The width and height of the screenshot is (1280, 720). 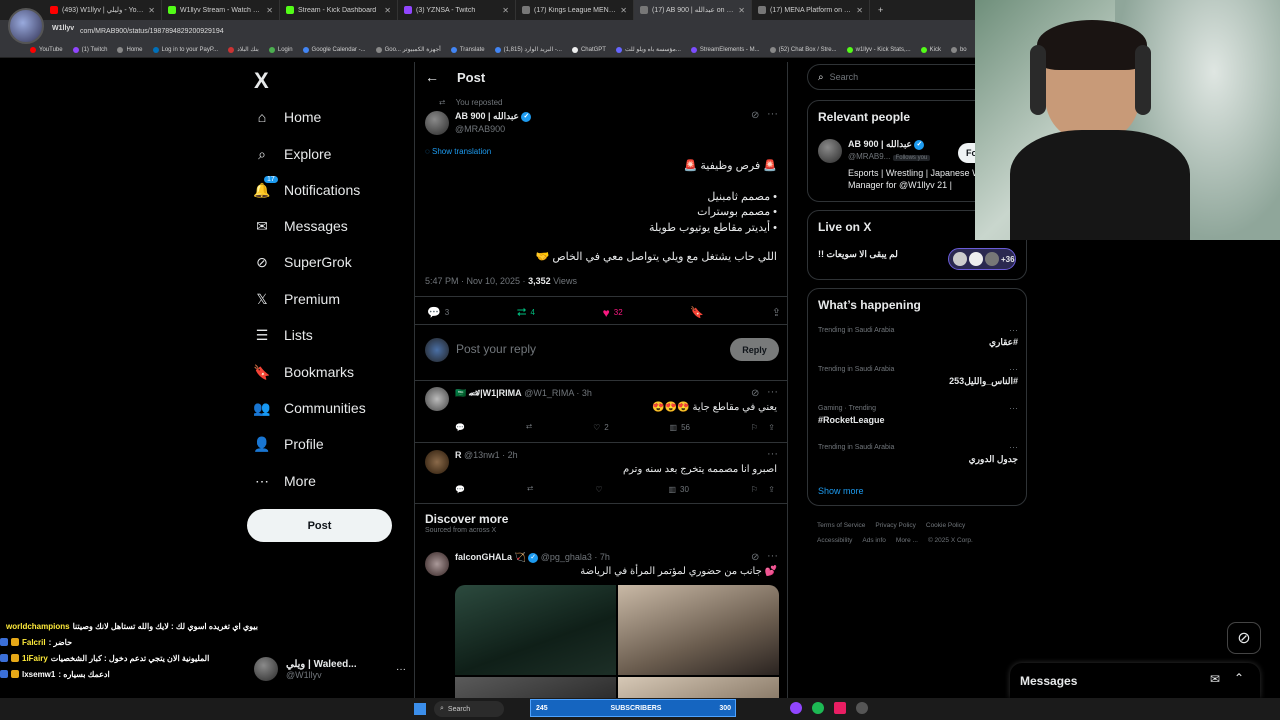 What do you see at coordinates (830, 151) in the screenshot?
I see `avatar` at bounding box center [830, 151].